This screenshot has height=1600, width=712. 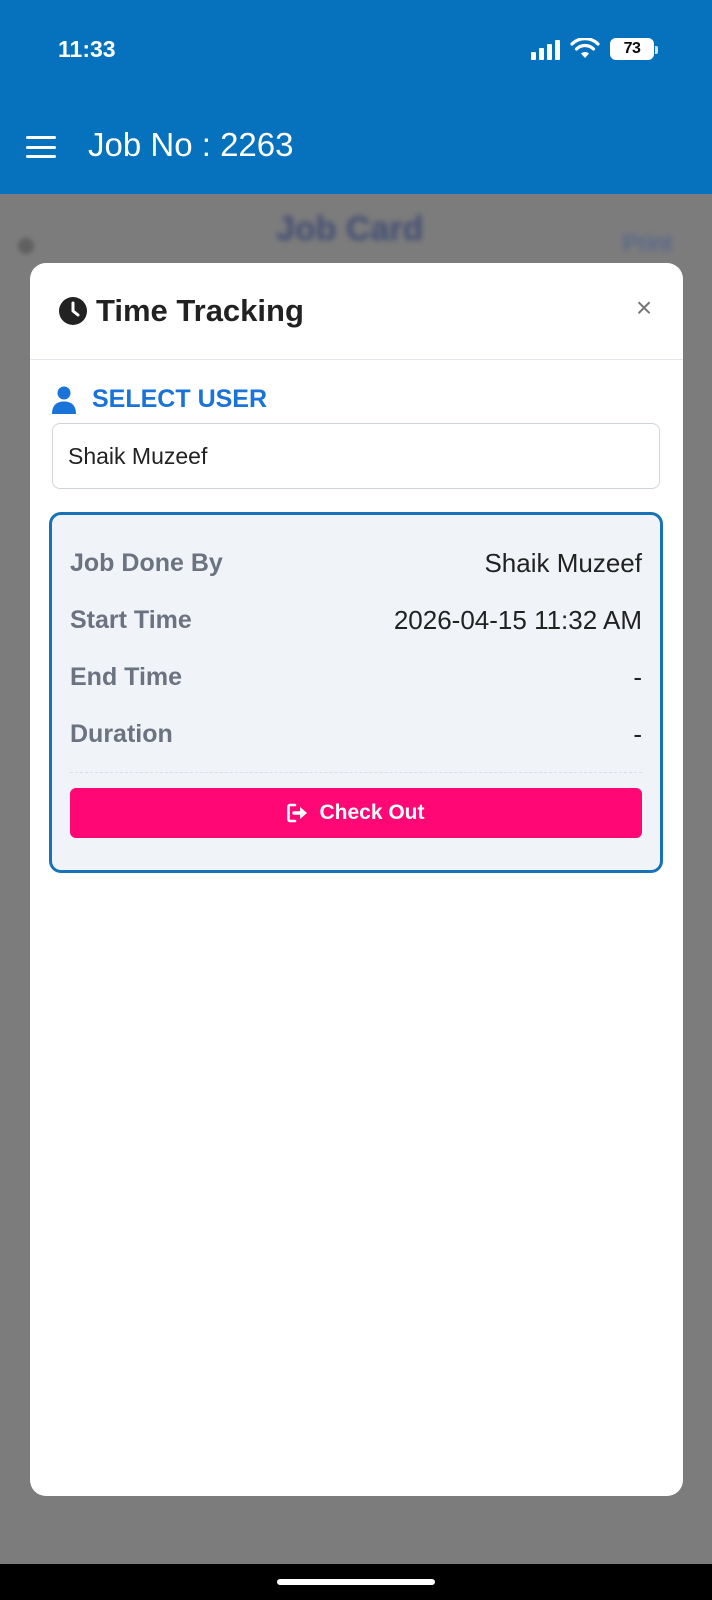 What do you see at coordinates (563, 562) in the screenshot?
I see `info-value: Shaik Muzeef` at bounding box center [563, 562].